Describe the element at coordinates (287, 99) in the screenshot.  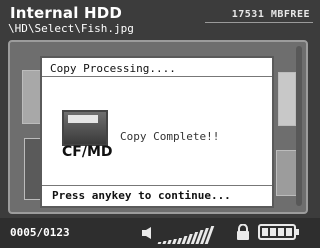
I see `thumbnail` at that location.